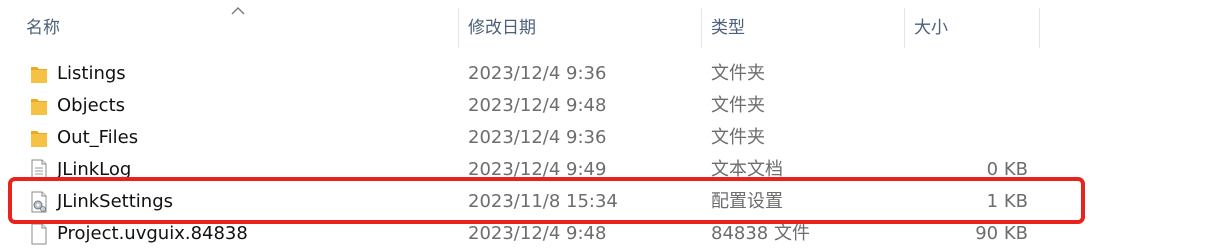  I want to click on file-size: 90 KB, so click(1001, 233).